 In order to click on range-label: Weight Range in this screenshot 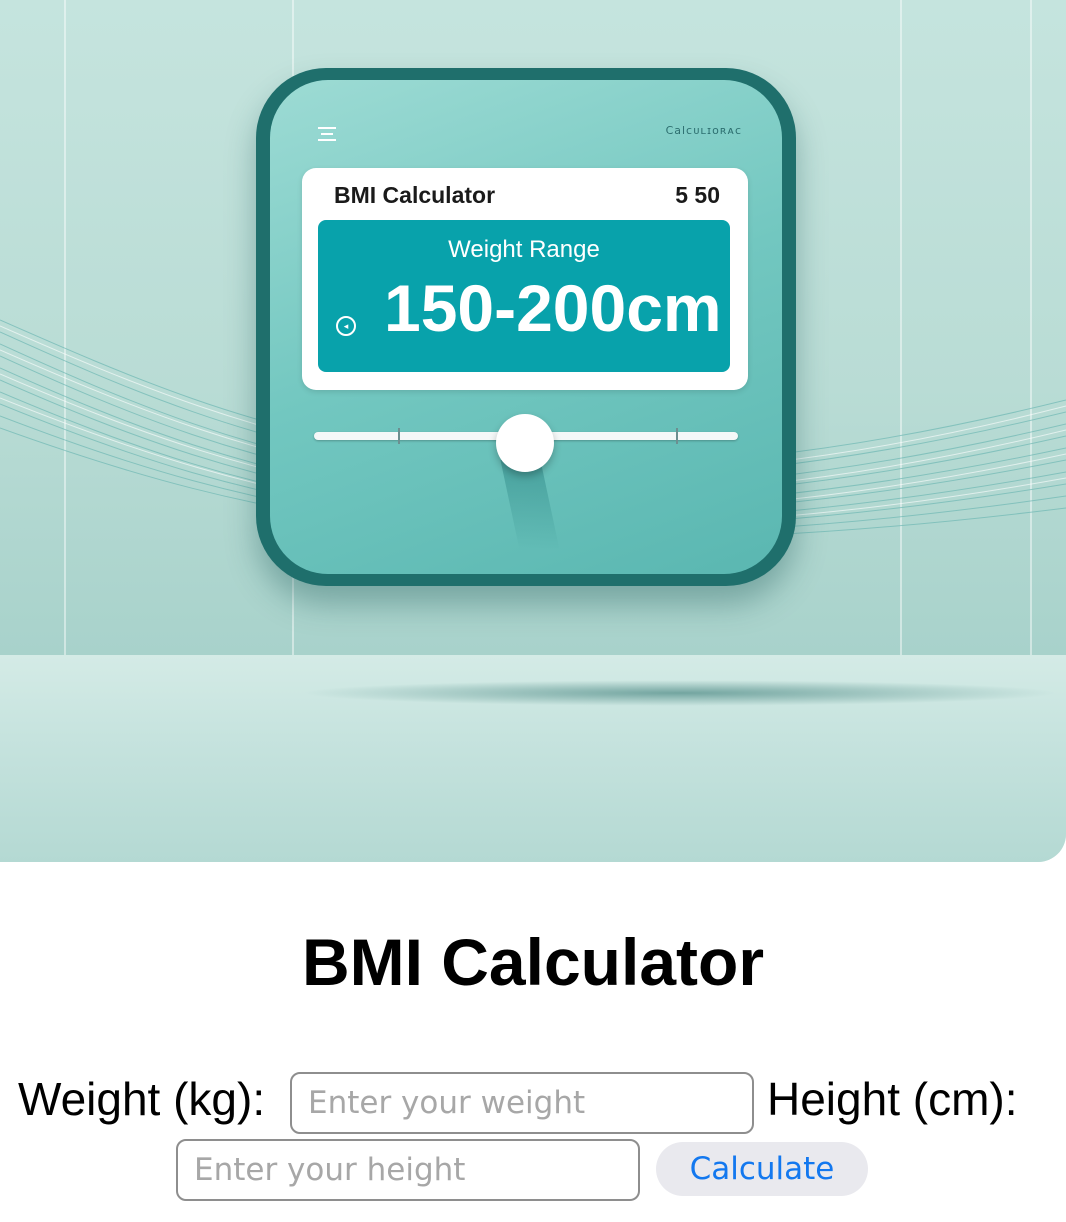, I will do `click(524, 249)`.